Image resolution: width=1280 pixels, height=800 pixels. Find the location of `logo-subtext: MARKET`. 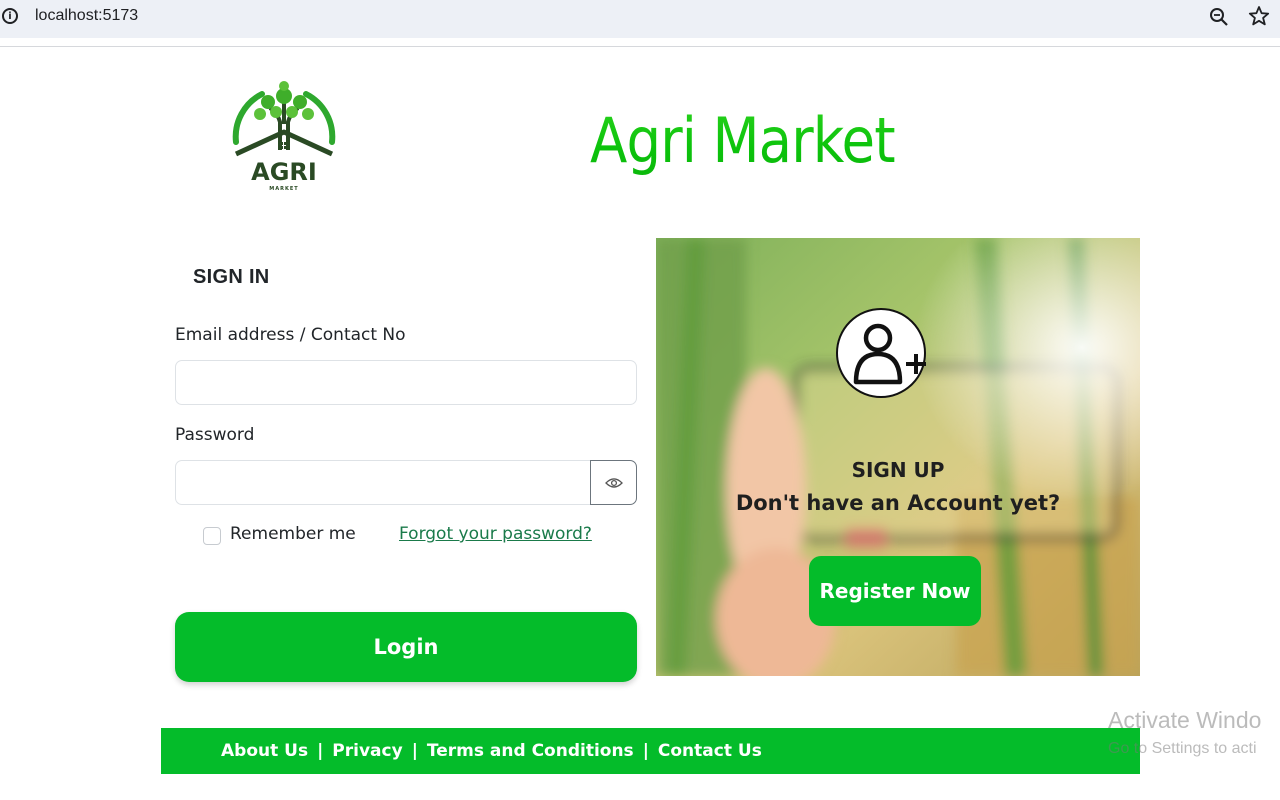

logo-subtext: MARKET is located at coordinates (284, 189).